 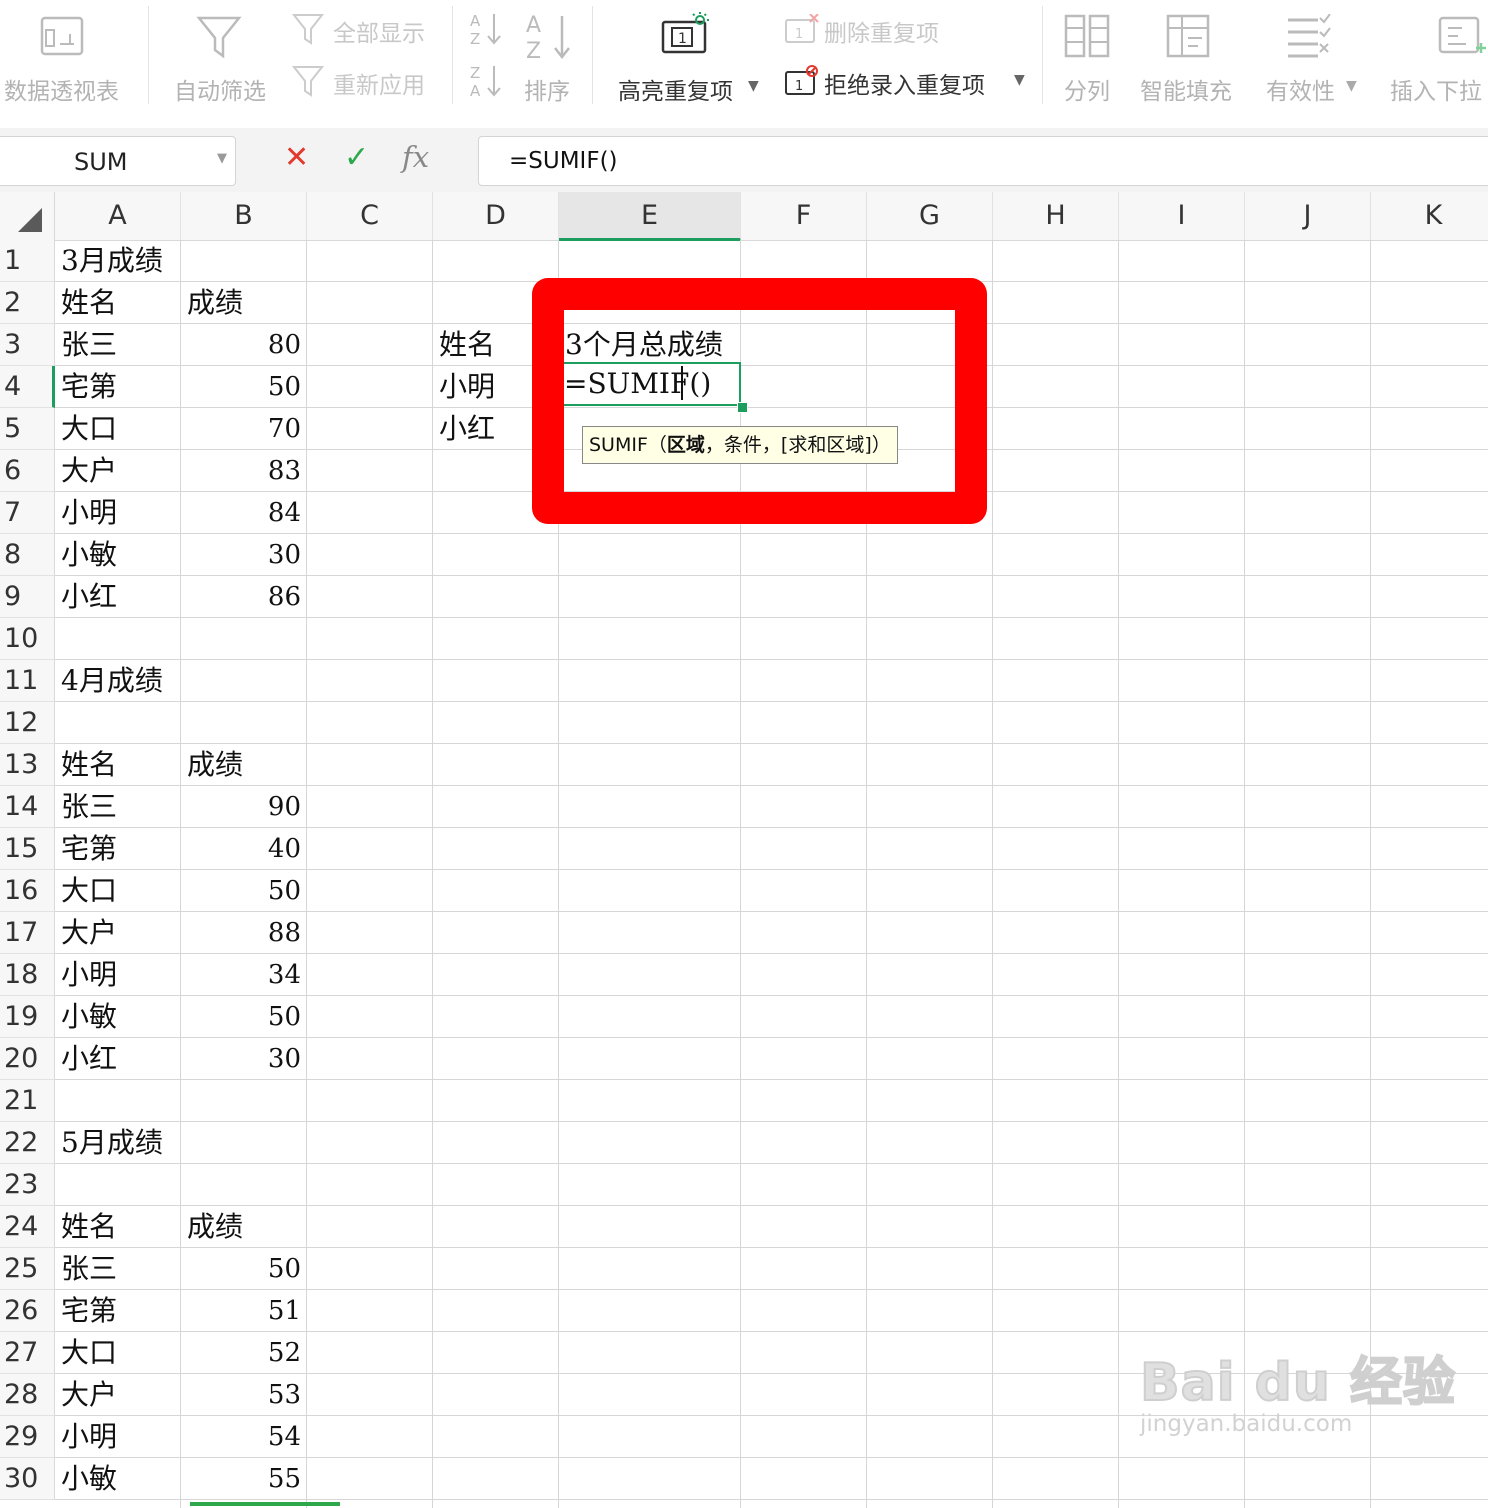 I want to click on reject-duplicates-button: 拒绝录入重复项, so click(x=904, y=83).